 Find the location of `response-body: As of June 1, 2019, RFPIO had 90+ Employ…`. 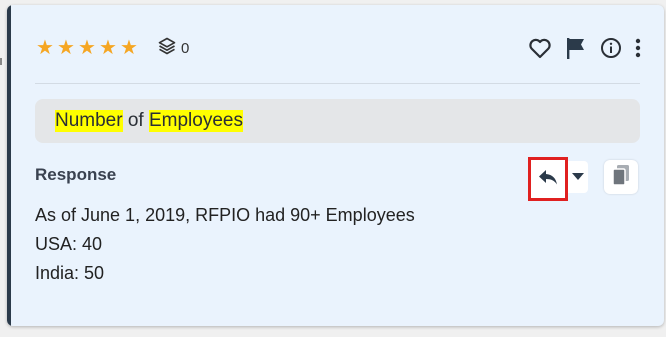

response-body: As of June 1, 2019, RFPIO had 90+ Employ… is located at coordinates (225, 244).